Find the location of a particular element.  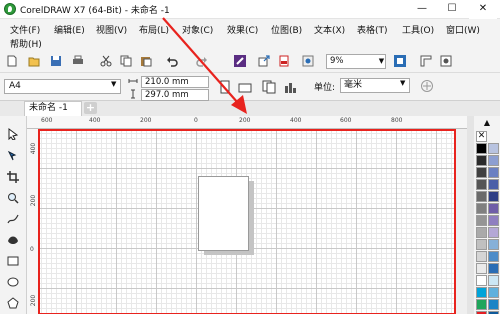

ruler-tick-label: 800 is located at coordinates (397, 120).